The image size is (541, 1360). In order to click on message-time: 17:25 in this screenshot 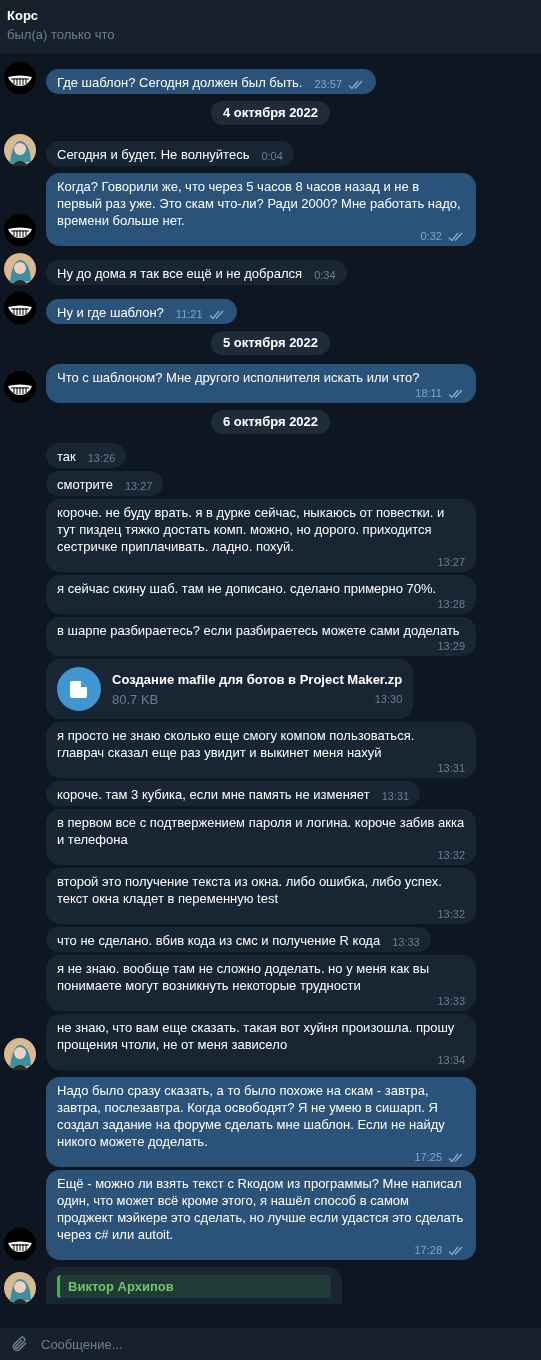, I will do `click(428, 1157)`.